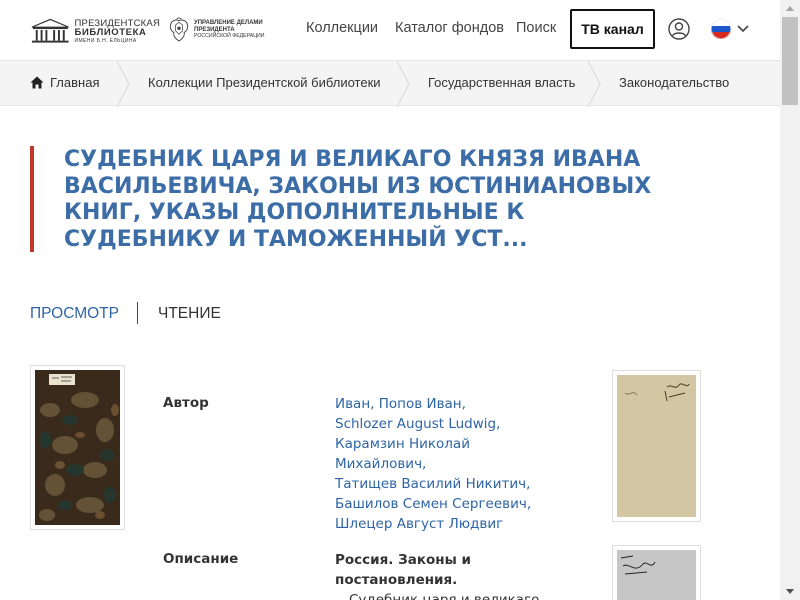 The width and height of the screenshot is (800, 600). I want to click on description-label: Описание, so click(201, 559).